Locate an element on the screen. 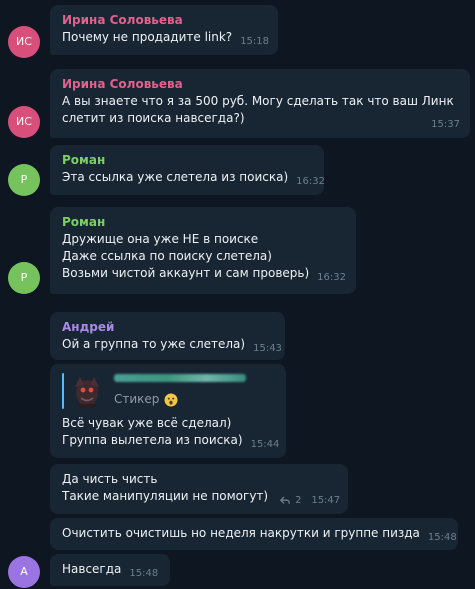 The image size is (475, 589). message-text-line: Такие манипуляции не помогут) 2 15:47 is located at coordinates (201, 498).